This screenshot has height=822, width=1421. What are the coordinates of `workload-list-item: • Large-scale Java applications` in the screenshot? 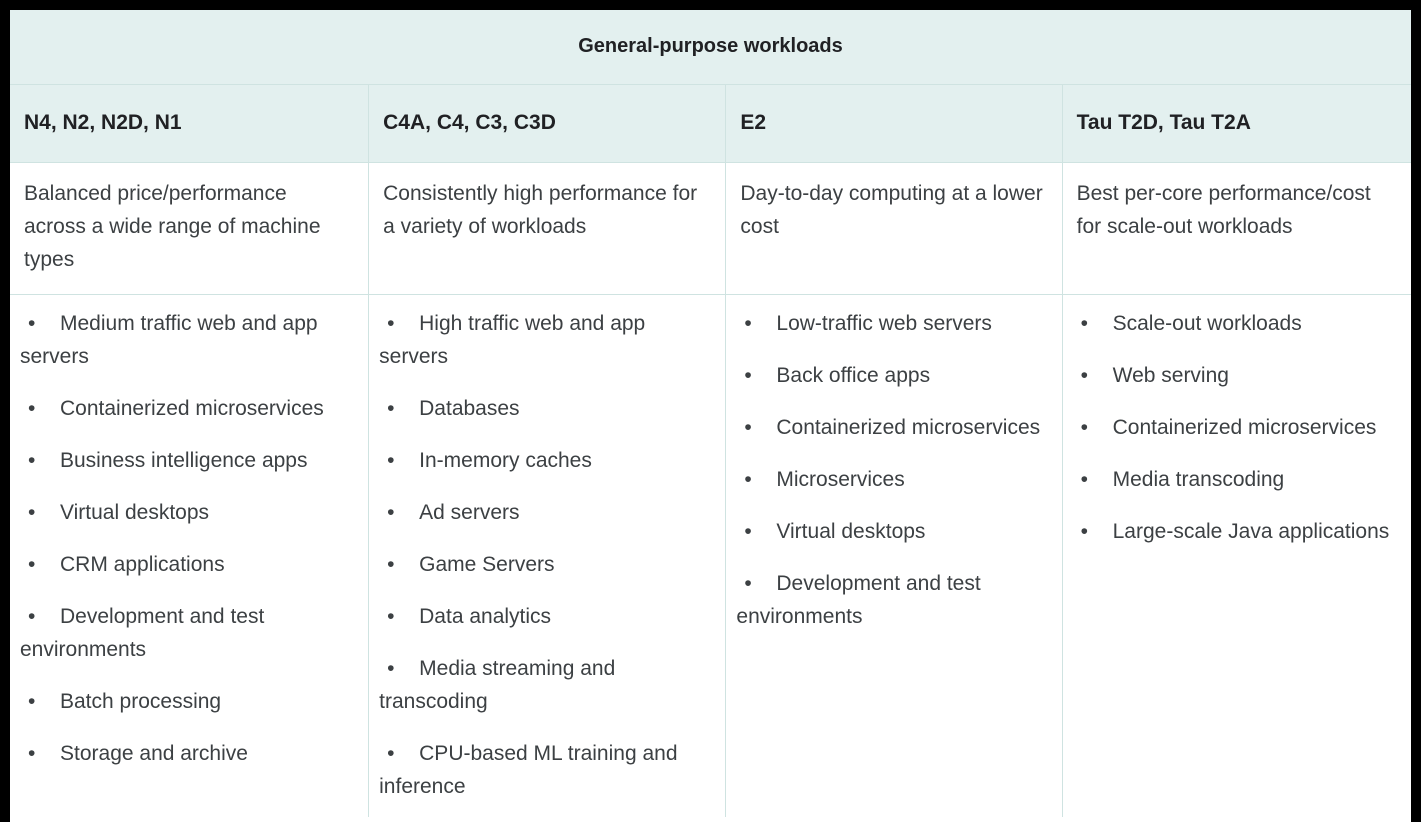 It's located at (1235, 531).